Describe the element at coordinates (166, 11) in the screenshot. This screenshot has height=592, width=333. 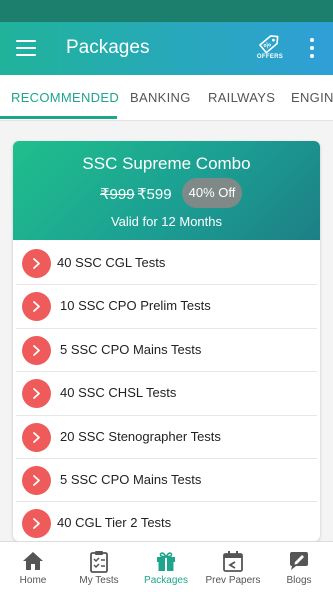
I see `status-bar` at that location.